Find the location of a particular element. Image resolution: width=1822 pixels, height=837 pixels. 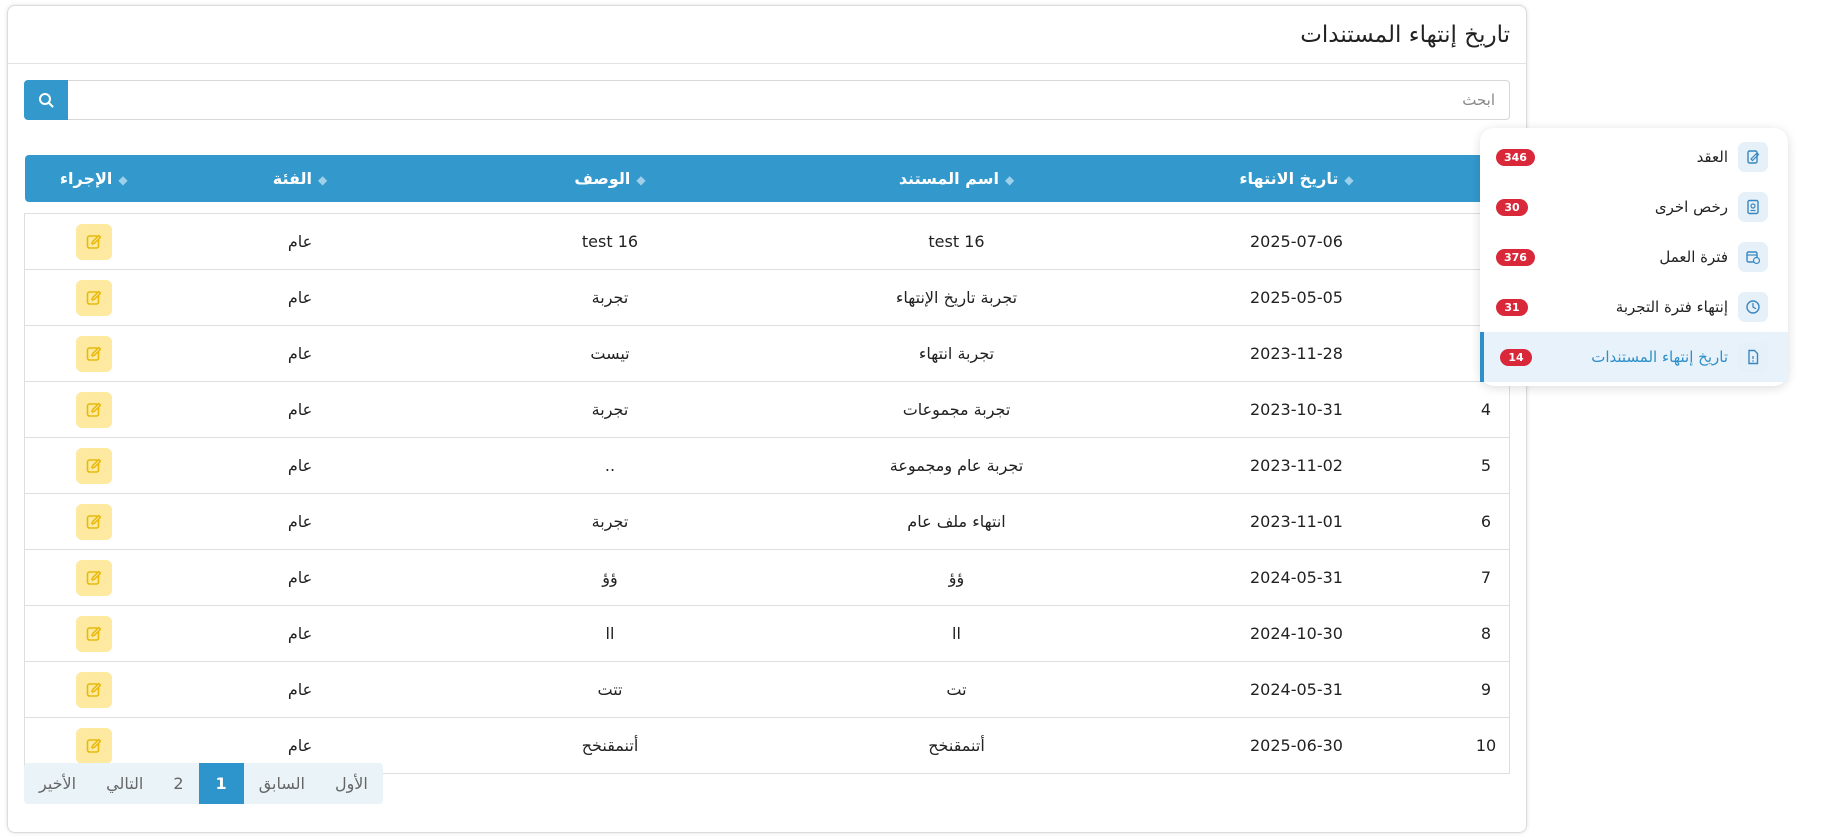

calendar-clock-icon is located at coordinates (1753, 257).